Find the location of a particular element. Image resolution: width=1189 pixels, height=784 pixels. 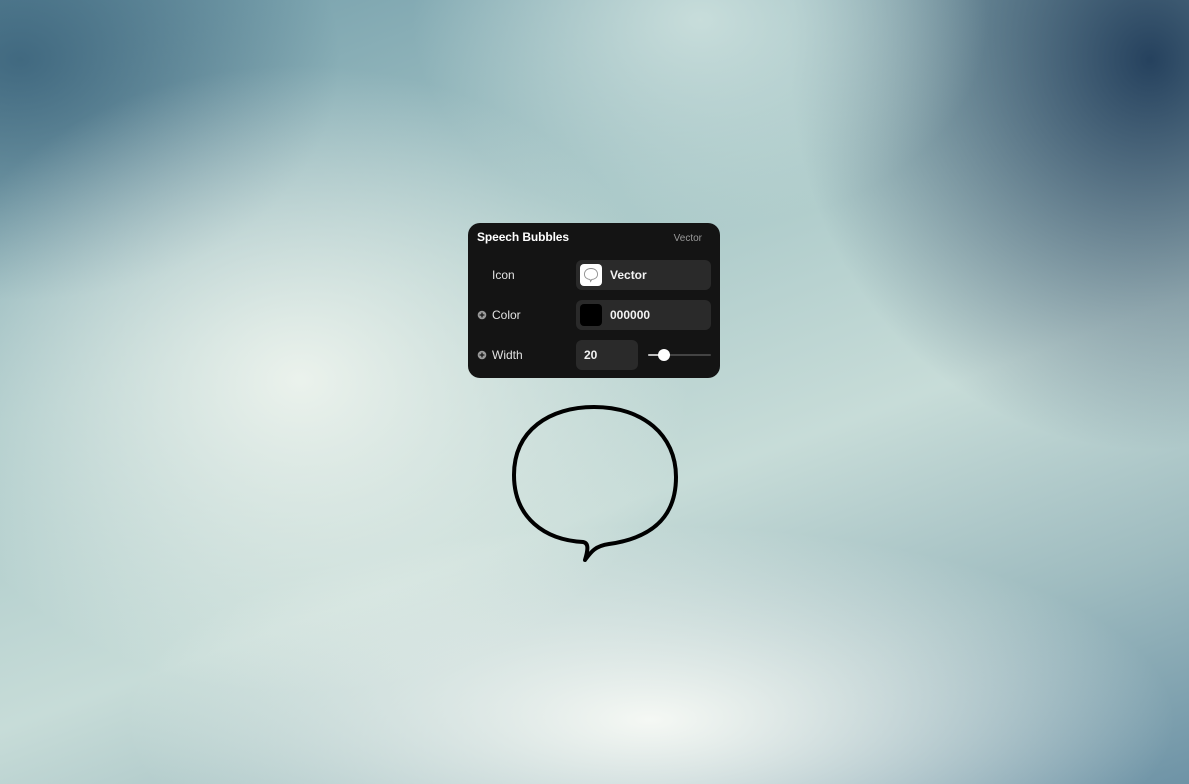

width-row-label: Width is located at coordinates (507, 355).